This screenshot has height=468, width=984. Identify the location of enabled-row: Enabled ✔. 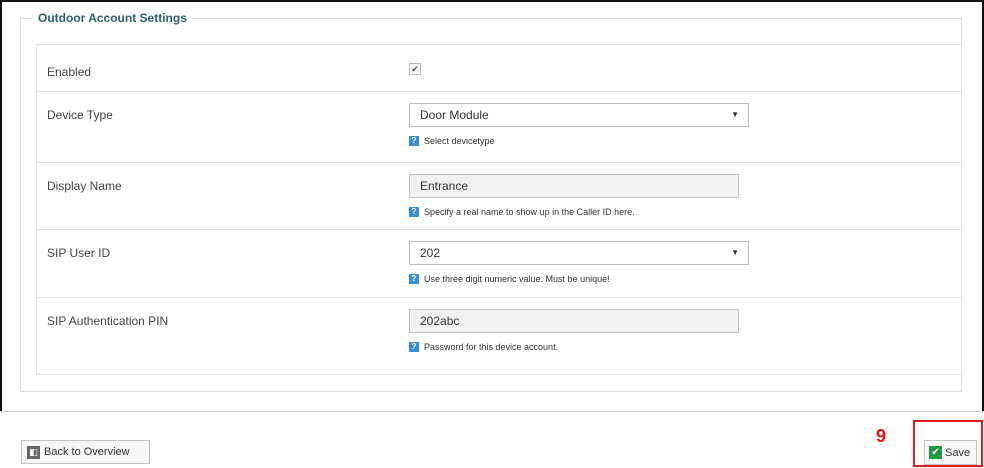
(499, 68).